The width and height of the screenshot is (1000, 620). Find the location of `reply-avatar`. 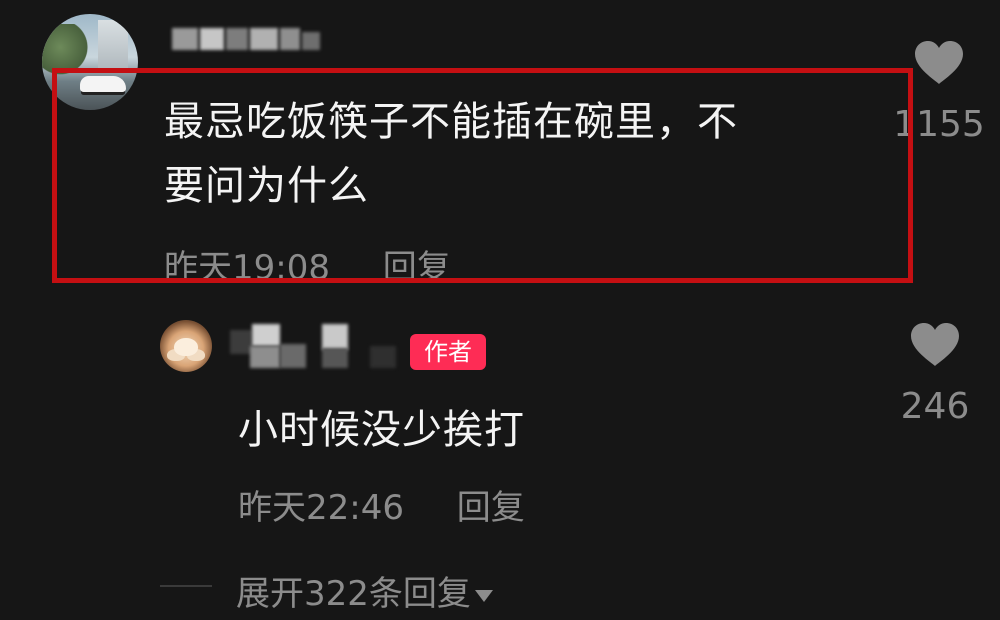

reply-avatar is located at coordinates (186, 346).